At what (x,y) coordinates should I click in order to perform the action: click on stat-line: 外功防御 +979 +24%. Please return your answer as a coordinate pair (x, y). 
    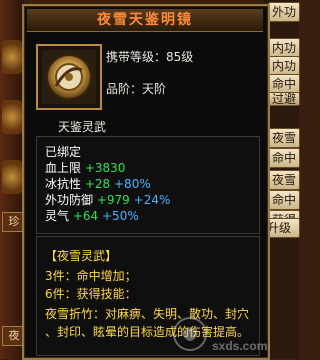
    Looking at the image, I should click on (107, 199).